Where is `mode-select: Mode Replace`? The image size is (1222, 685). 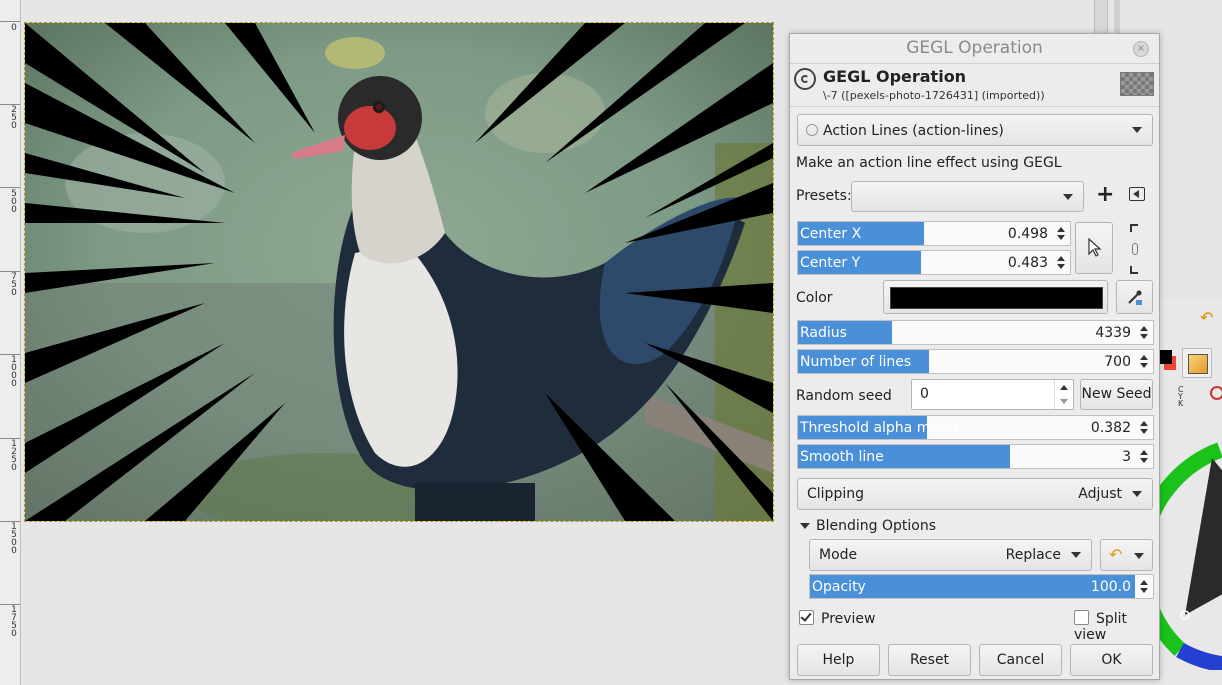
mode-select: Mode Replace is located at coordinates (950, 555).